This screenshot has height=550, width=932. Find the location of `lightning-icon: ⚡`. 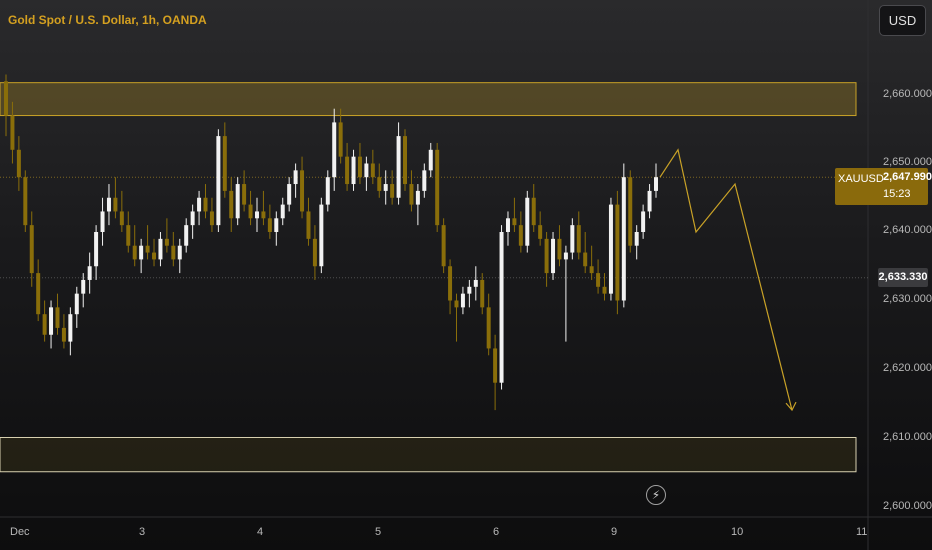

lightning-icon: ⚡ is located at coordinates (656, 495).